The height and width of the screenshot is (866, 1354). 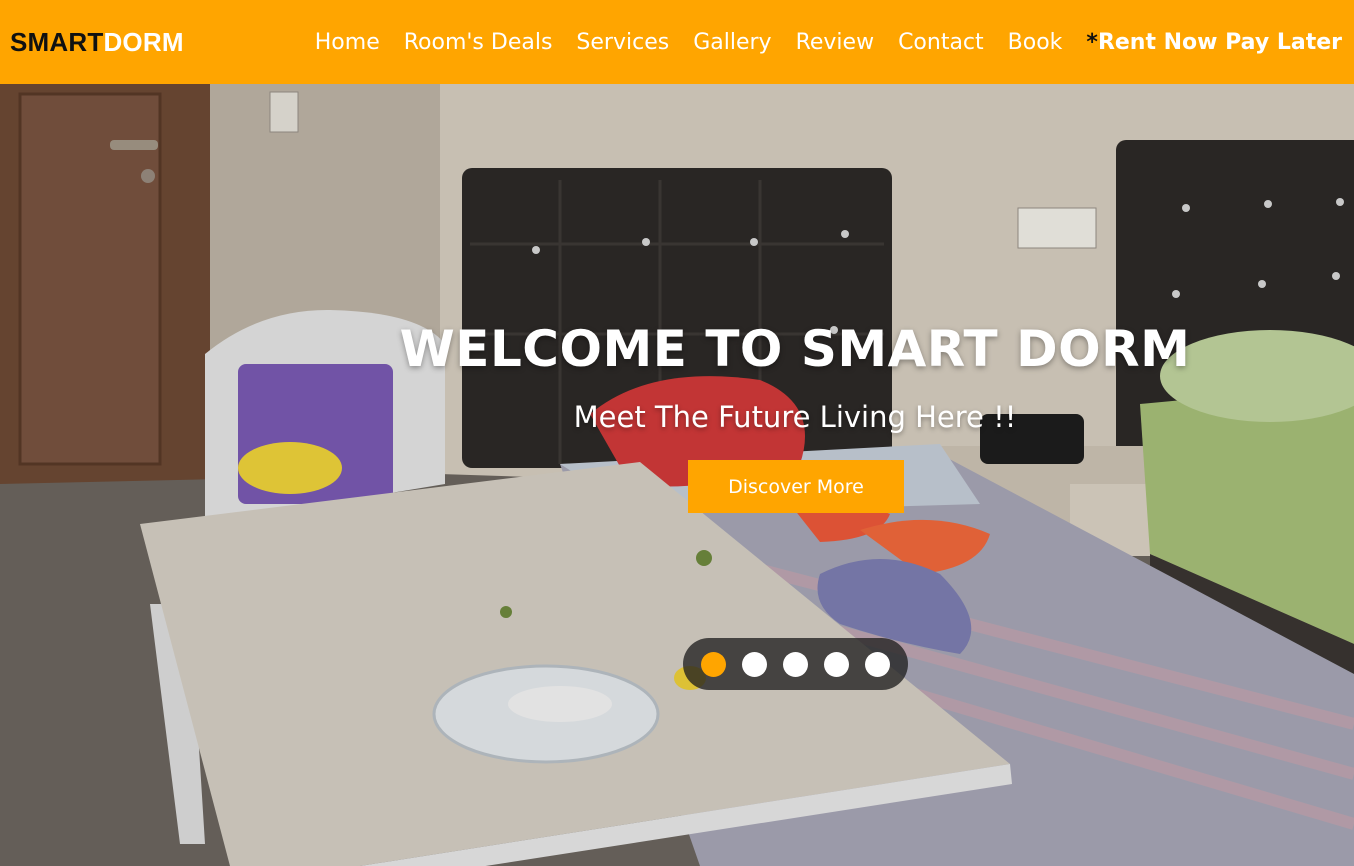 I want to click on nav-link-rent-now-pay-later: *Rent Now Pay Later, so click(x=1214, y=42).